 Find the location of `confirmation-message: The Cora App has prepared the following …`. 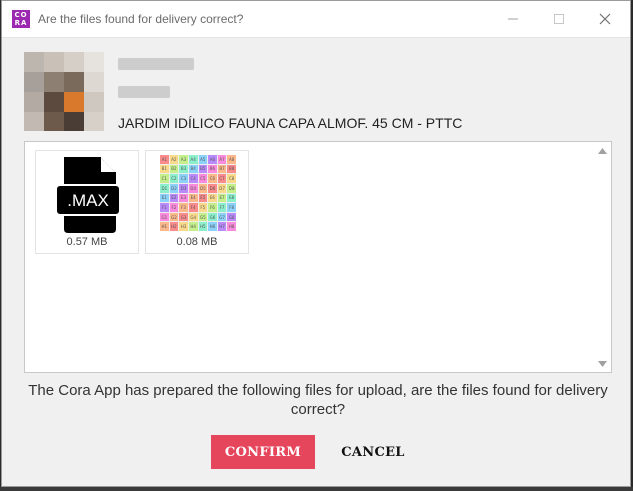

confirmation-message: The Cora App has prepared the following … is located at coordinates (318, 400).